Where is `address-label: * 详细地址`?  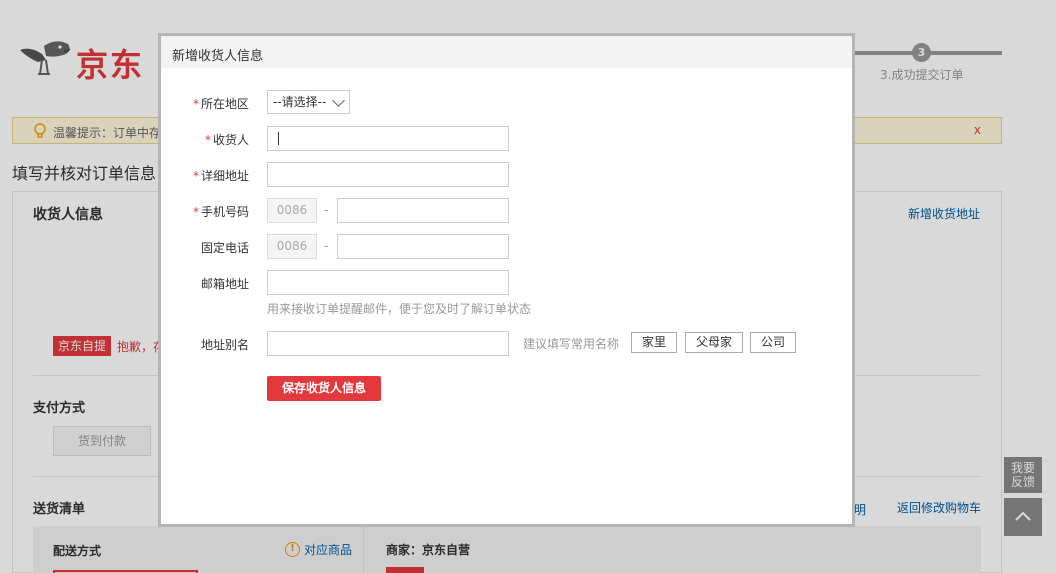
address-label: * 详细地址 is located at coordinates (219, 175).